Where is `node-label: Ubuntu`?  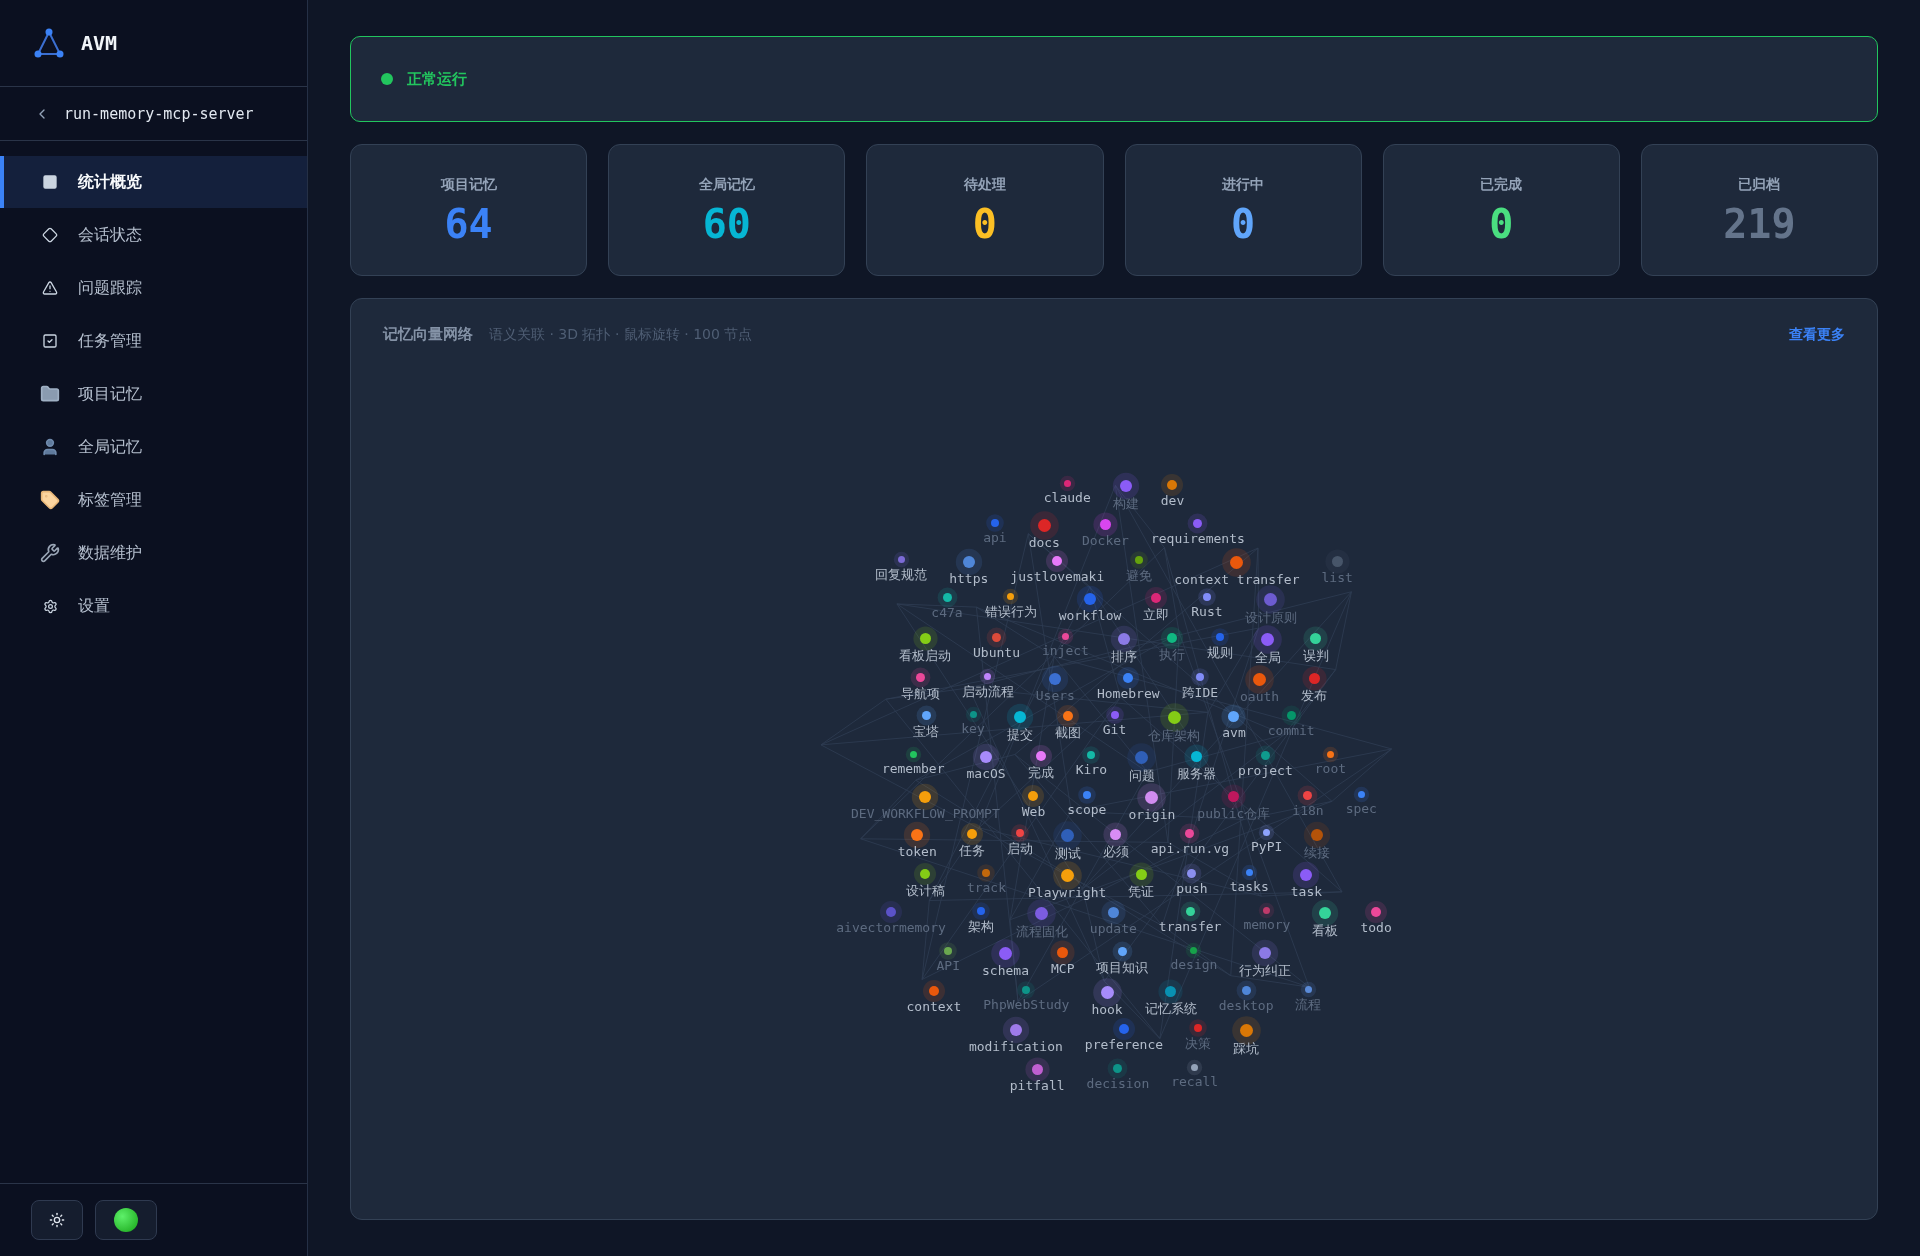
node-label: Ubuntu is located at coordinates (996, 652).